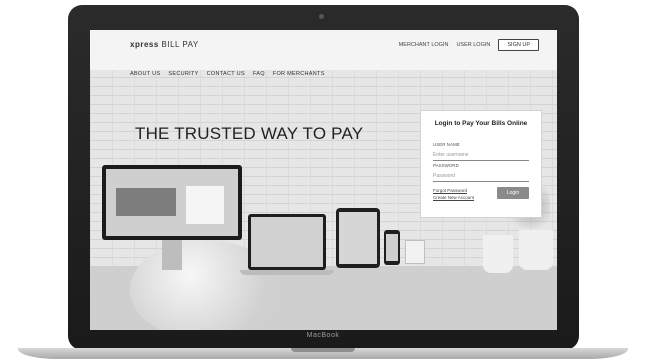 This screenshot has width=646, height=362. Describe the element at coordinates (287, 272) in the screenshot. I see `small-laptop-base` at that location.